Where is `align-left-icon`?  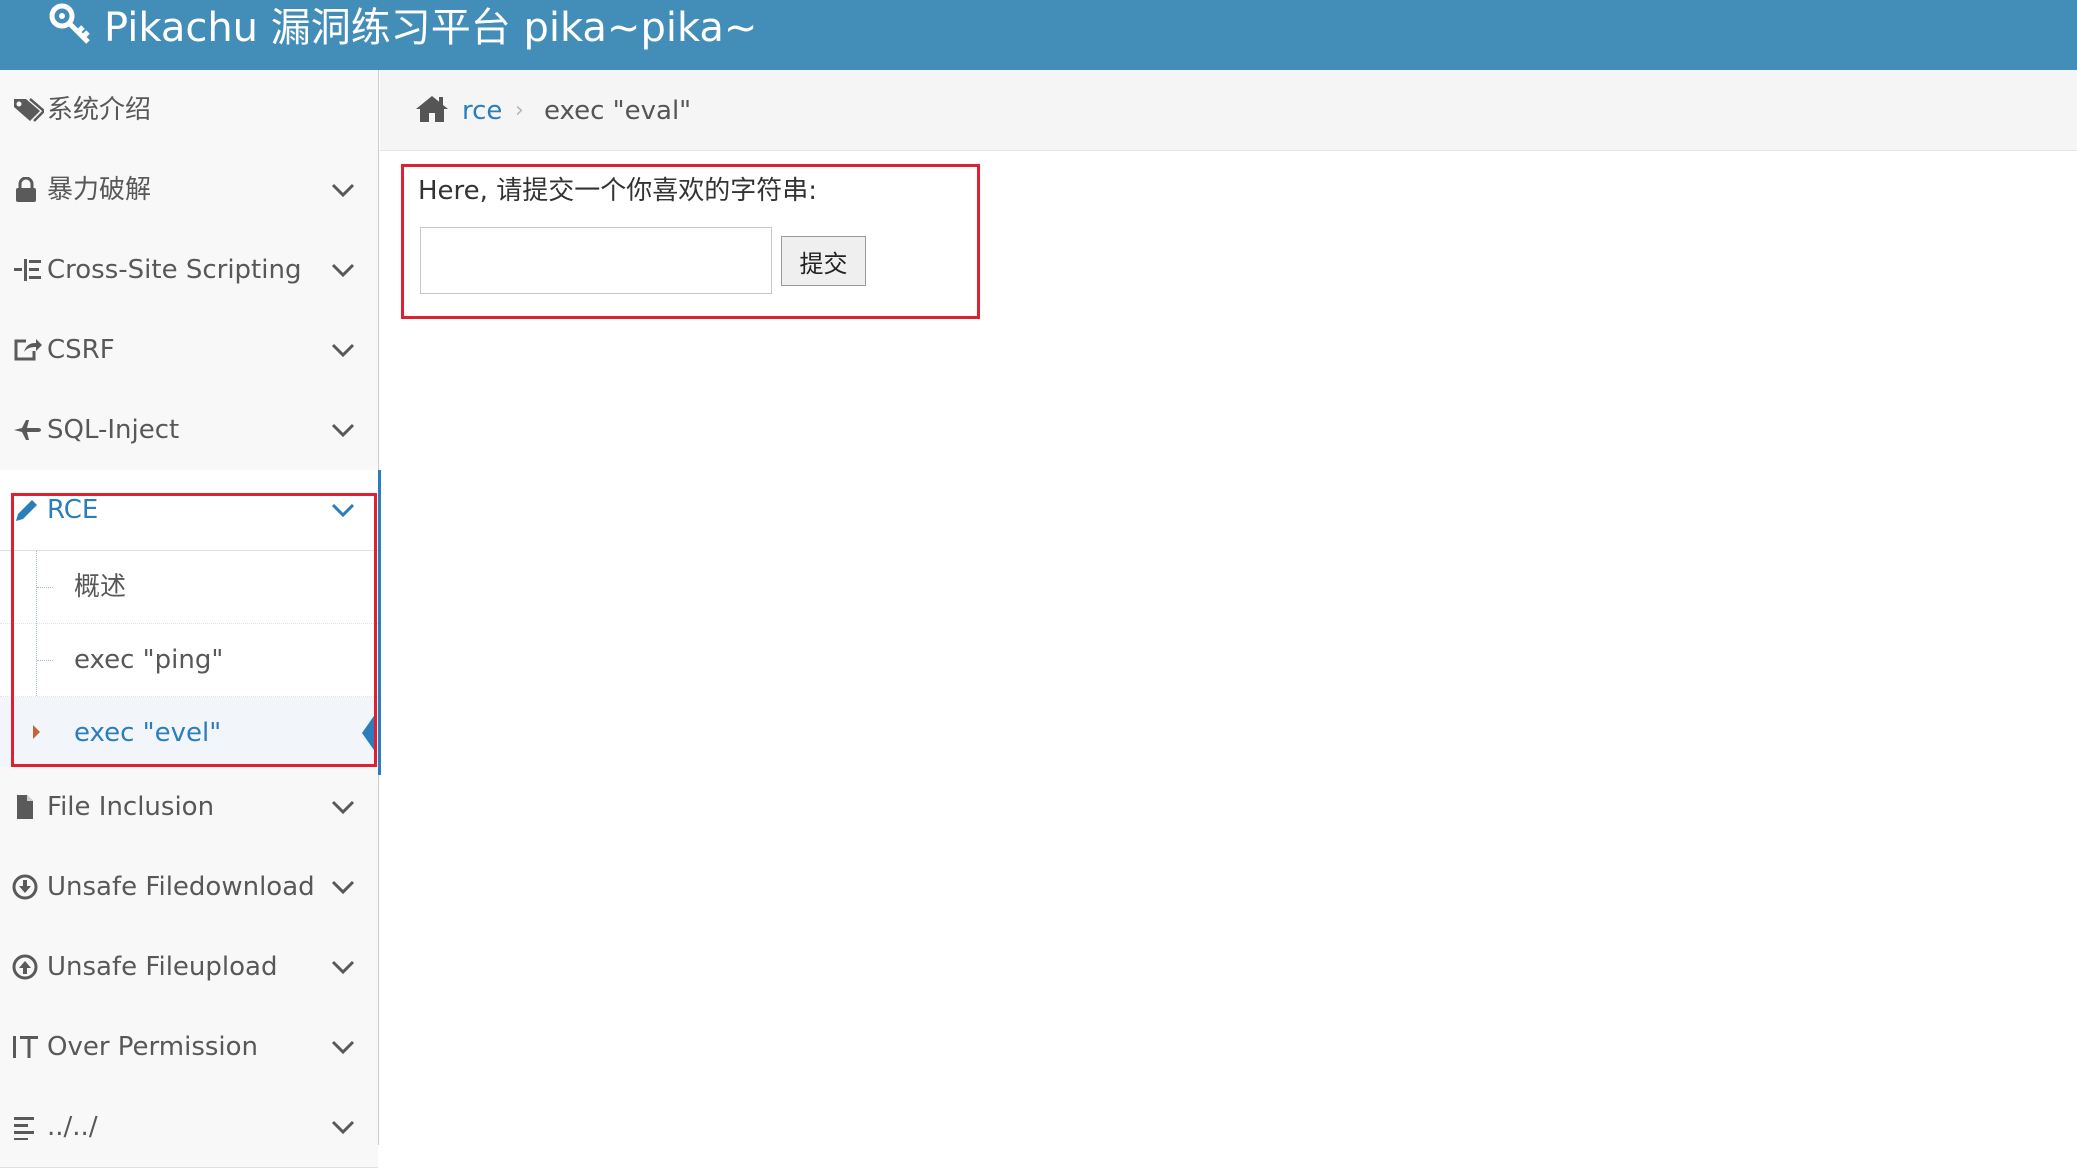
align-left-icon is located at coordinates (24, 1128).